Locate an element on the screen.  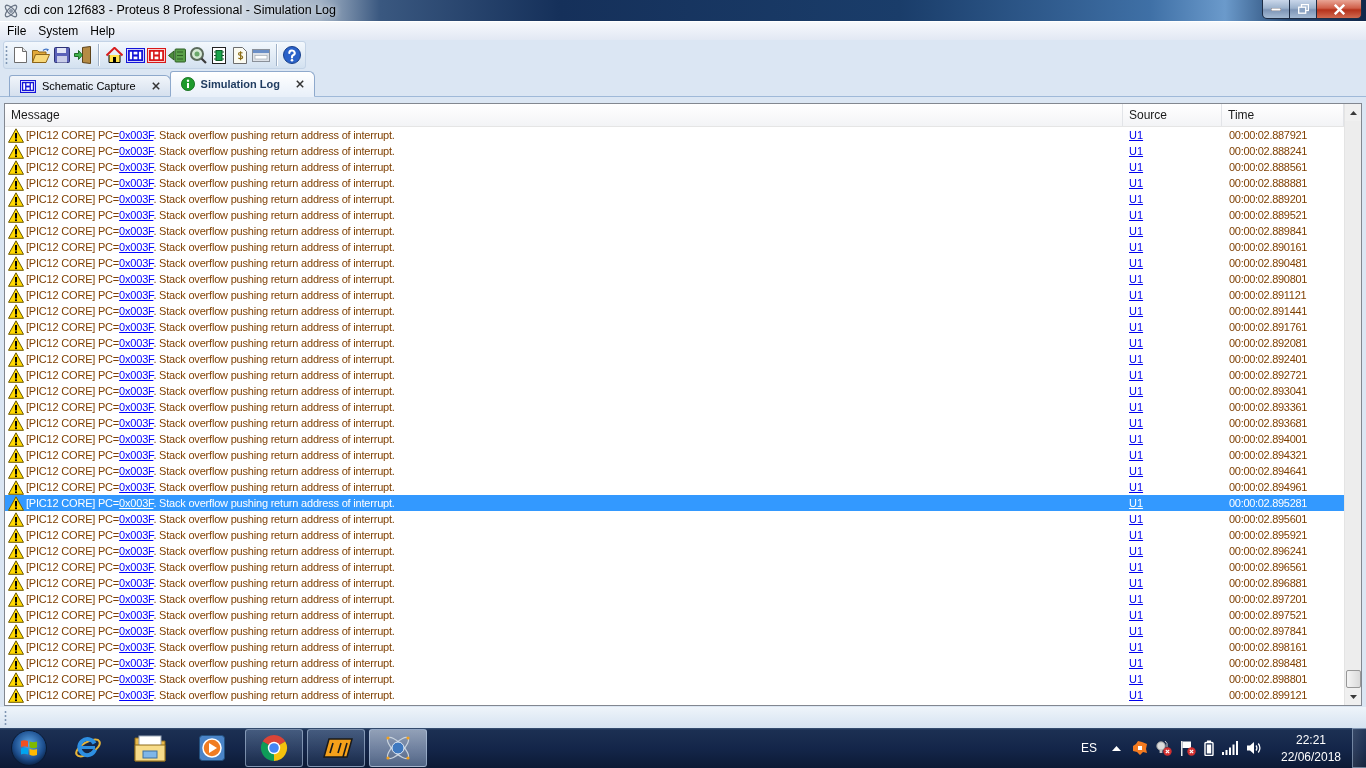
menu-item: System is located at coordinates (58, 31).